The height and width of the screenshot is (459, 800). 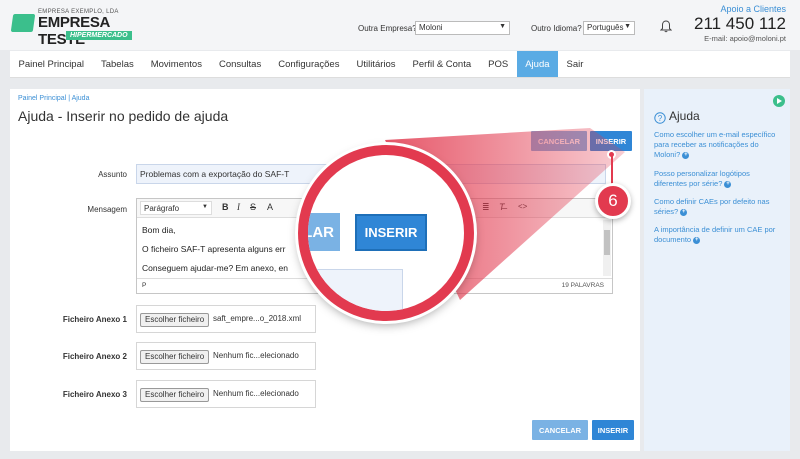 What do you see at coordinates (175, 395) in the screenshot?
I see `choose-file-button-3: Escolher ficheiro` at bounding box center [175, 395].